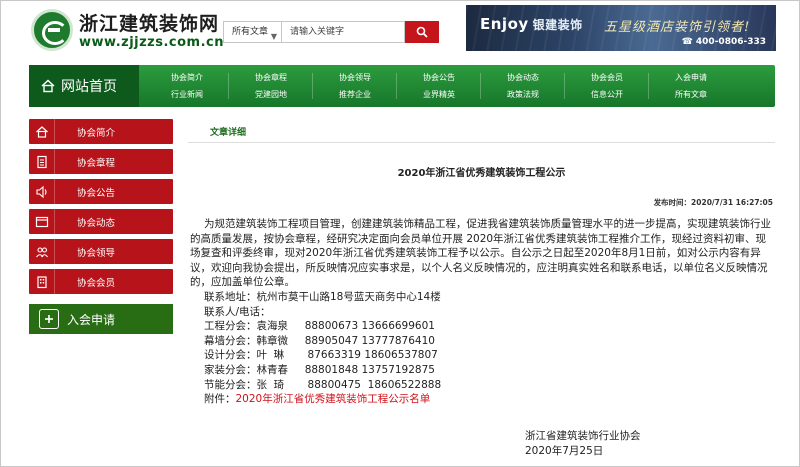 This screenshot has height=467, width=800. I want to click on content-header: 文章详细, so click(481, 132).